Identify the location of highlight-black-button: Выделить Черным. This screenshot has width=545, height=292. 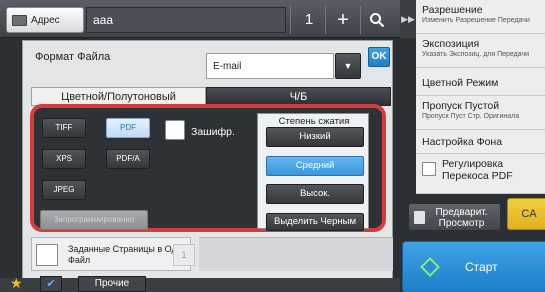
(315, 222).